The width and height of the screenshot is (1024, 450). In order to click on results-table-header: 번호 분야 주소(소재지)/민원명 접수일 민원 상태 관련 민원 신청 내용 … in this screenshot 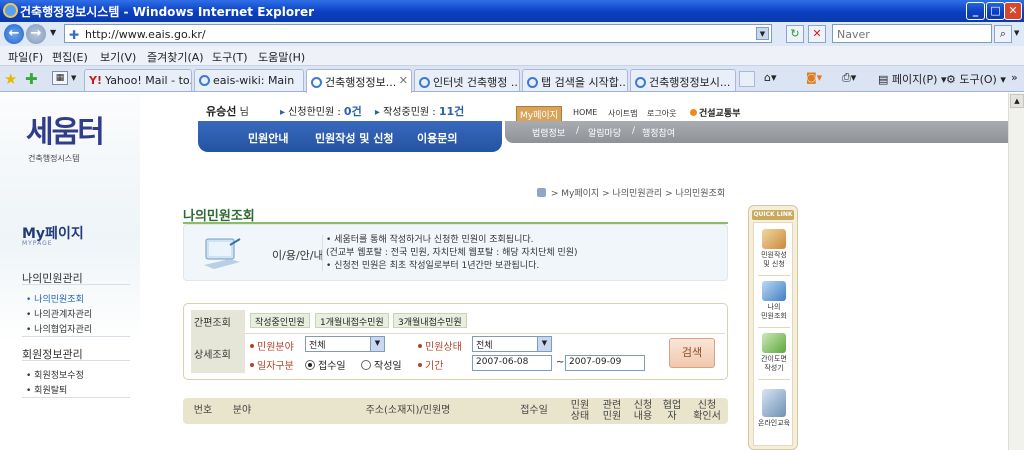, I will do `click(455, 411)`.